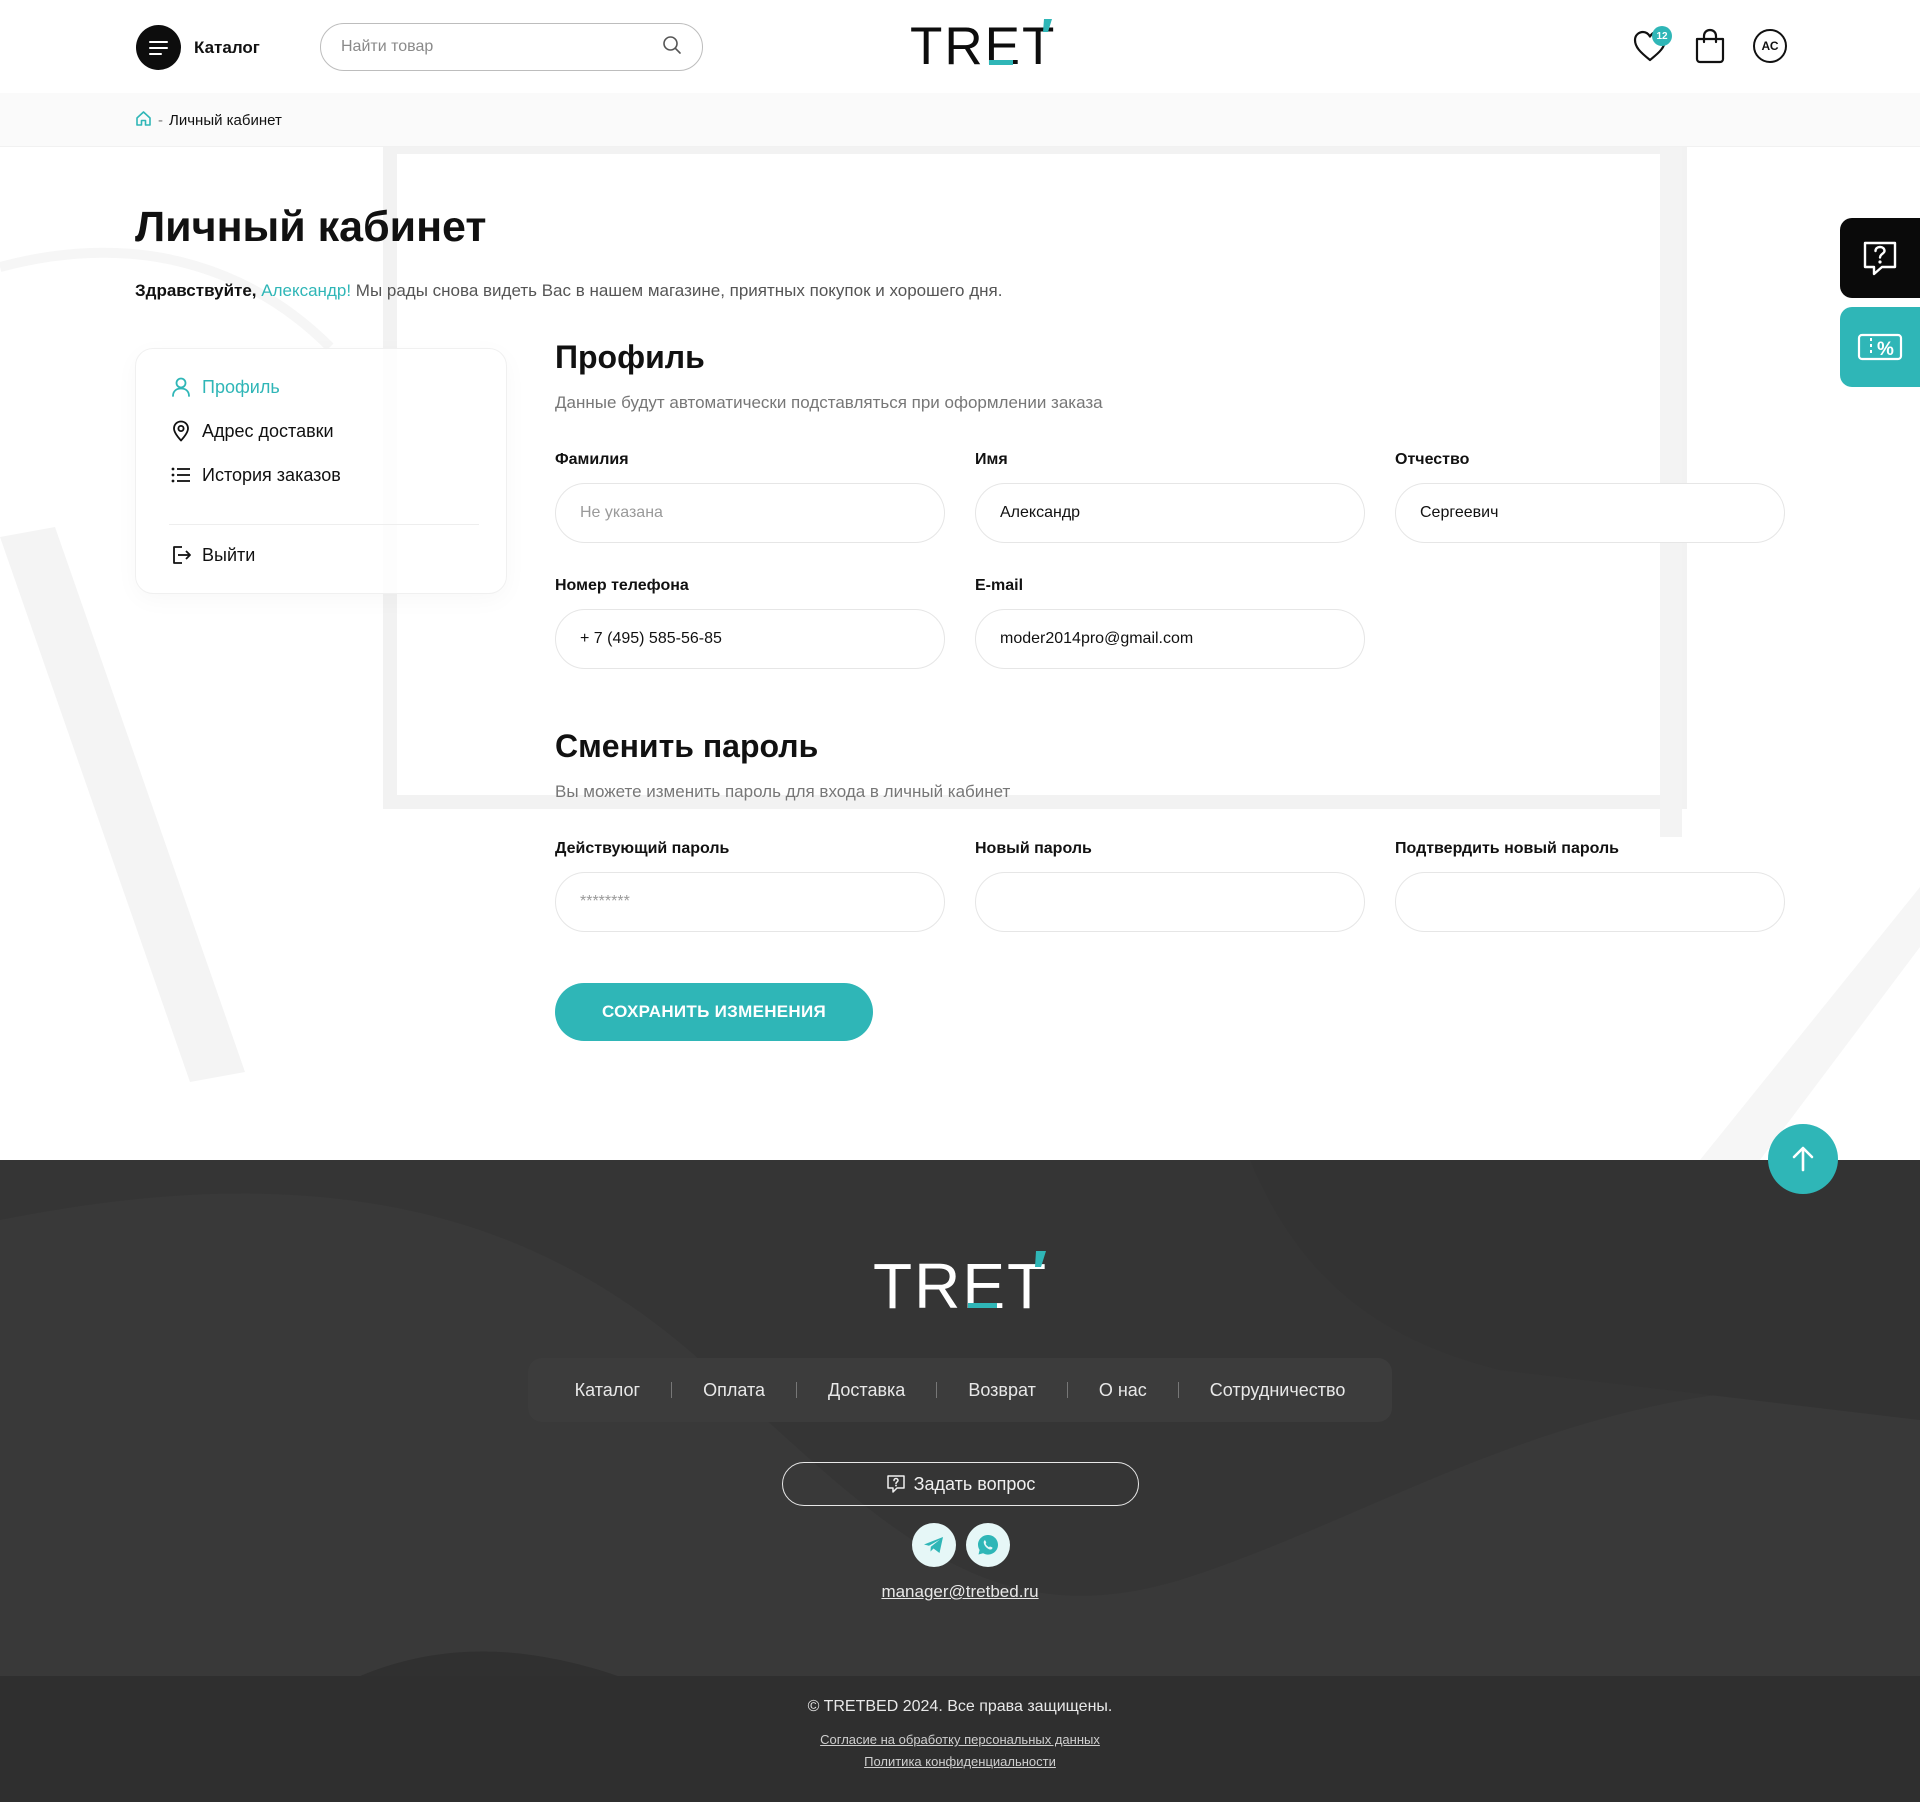  What do you see at coordinates (1002, 1390) in the screenshot?
I see `footer-nav-returns: Возврат` at bounding box center [1002, 1390].